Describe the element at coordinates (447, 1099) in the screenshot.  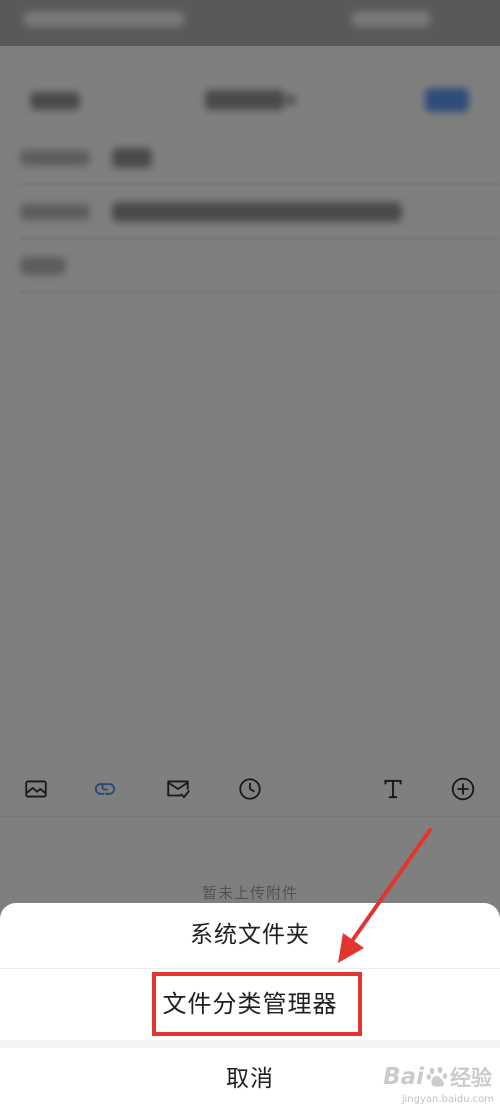
I see `watermark-url: jingyan.baidu.com` at that location.